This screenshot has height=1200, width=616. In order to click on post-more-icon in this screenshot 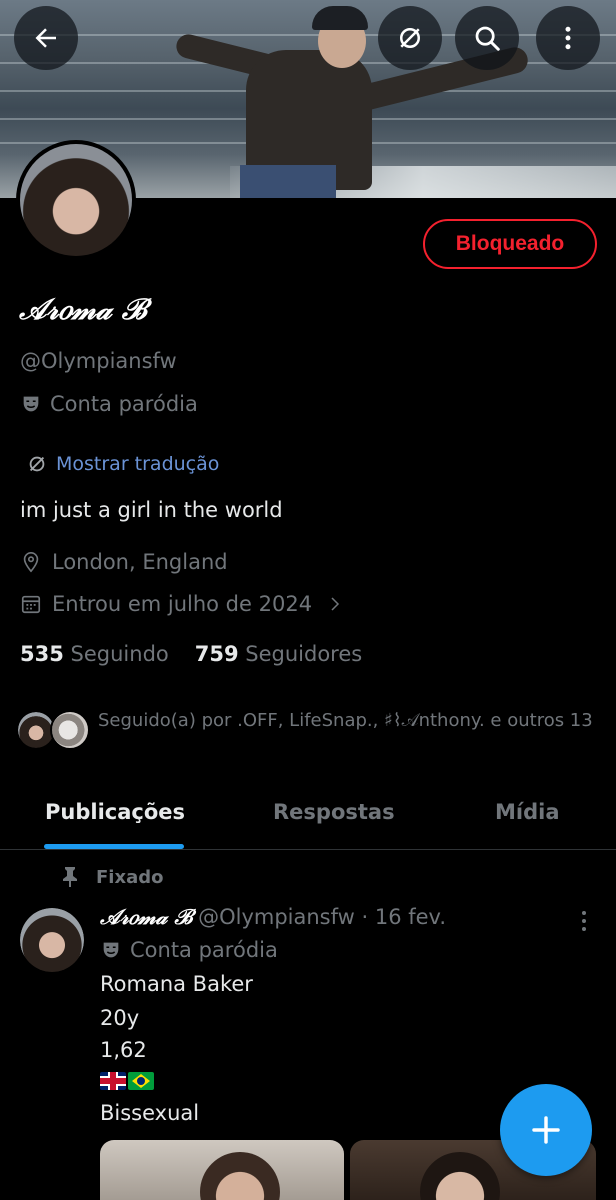, I will do `click(584, 921)`.